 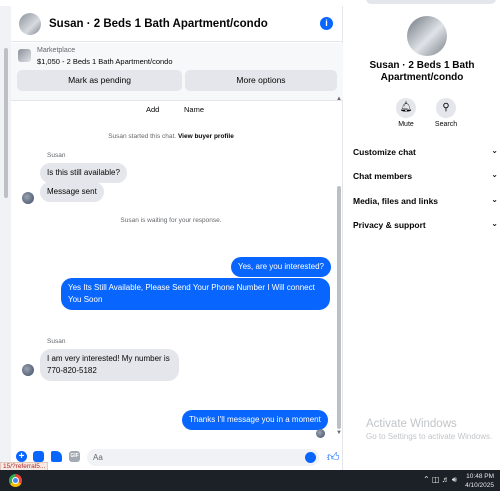 What do you see at coordinates (56, 456) in the screenshot?
I see `sticker-icon` at bounding box center [56, 456].